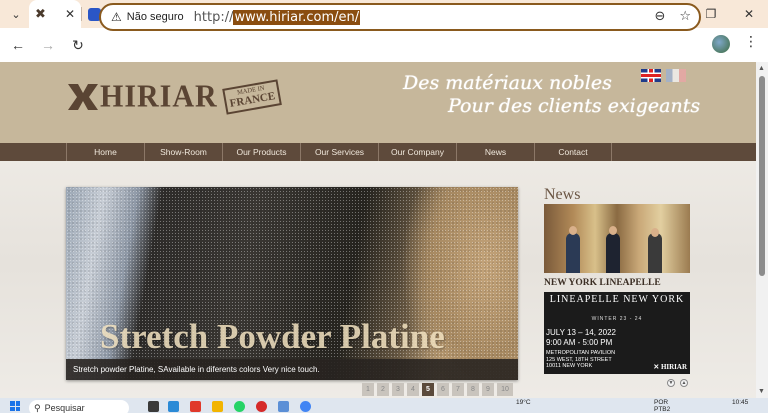 The height and width of the screenshot is (413, 768). I want to click on pager-item: 4, so click(413, 389).